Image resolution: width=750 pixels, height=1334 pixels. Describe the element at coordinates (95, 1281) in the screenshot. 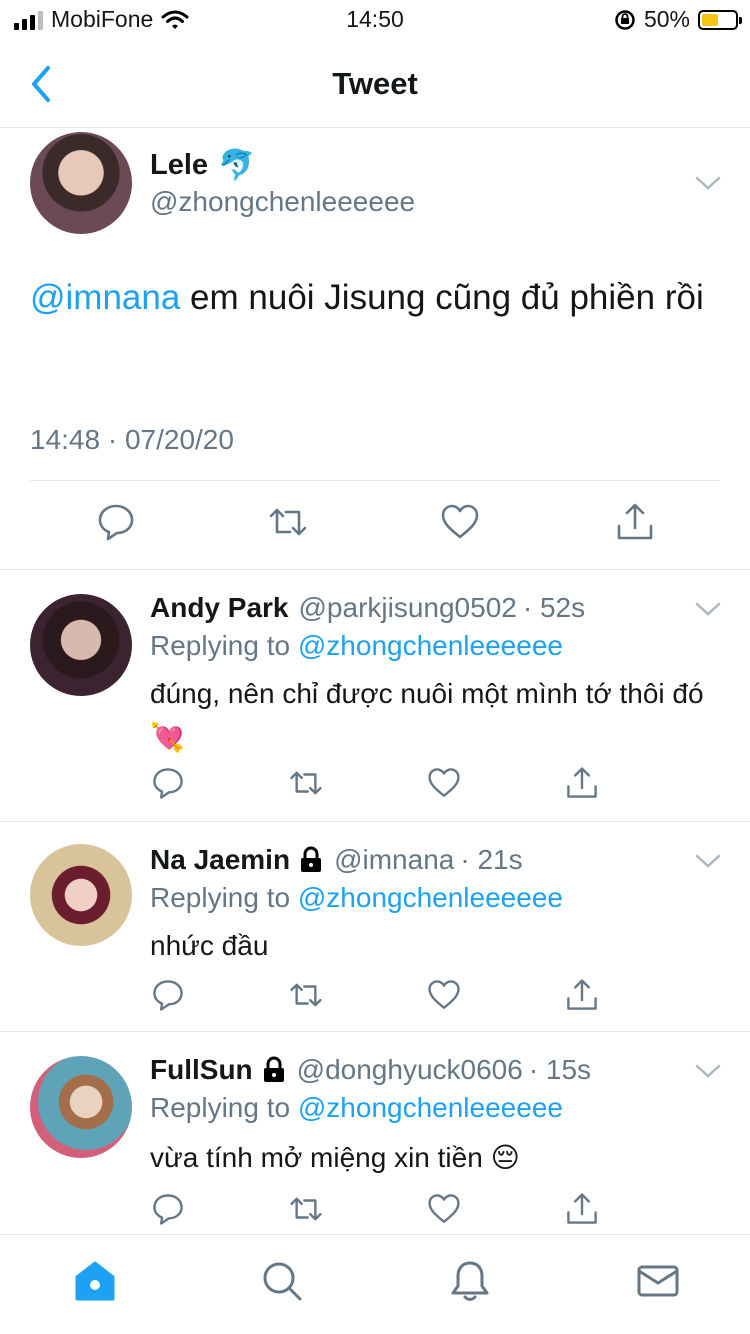

I see `home-icon` at that location.